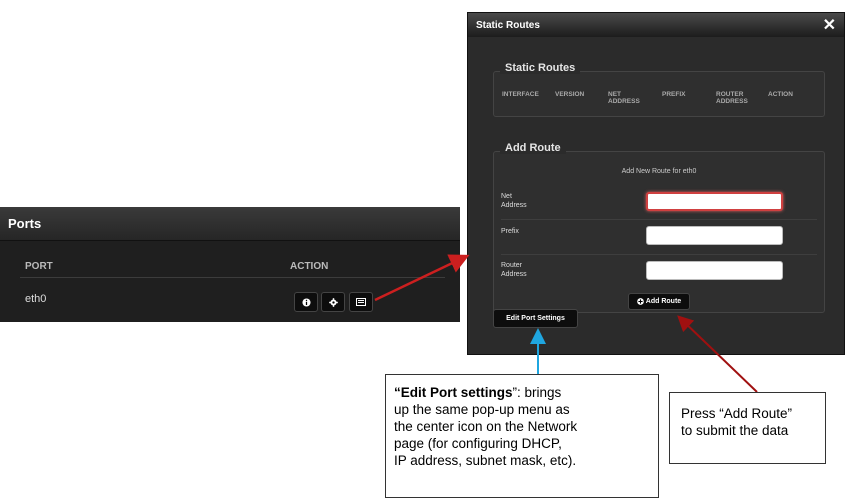  I want to click on net-address-input, so click(714, 201).